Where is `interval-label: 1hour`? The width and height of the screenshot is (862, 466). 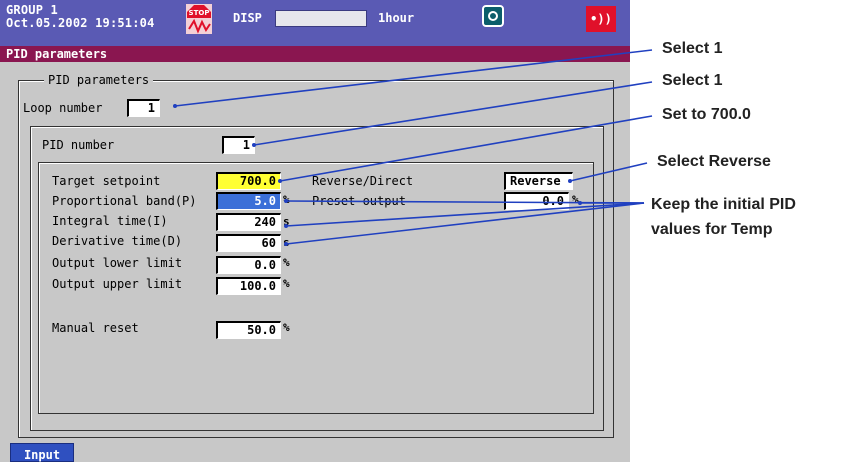
interval-label: 1hour is located at coordinates (396, 18).